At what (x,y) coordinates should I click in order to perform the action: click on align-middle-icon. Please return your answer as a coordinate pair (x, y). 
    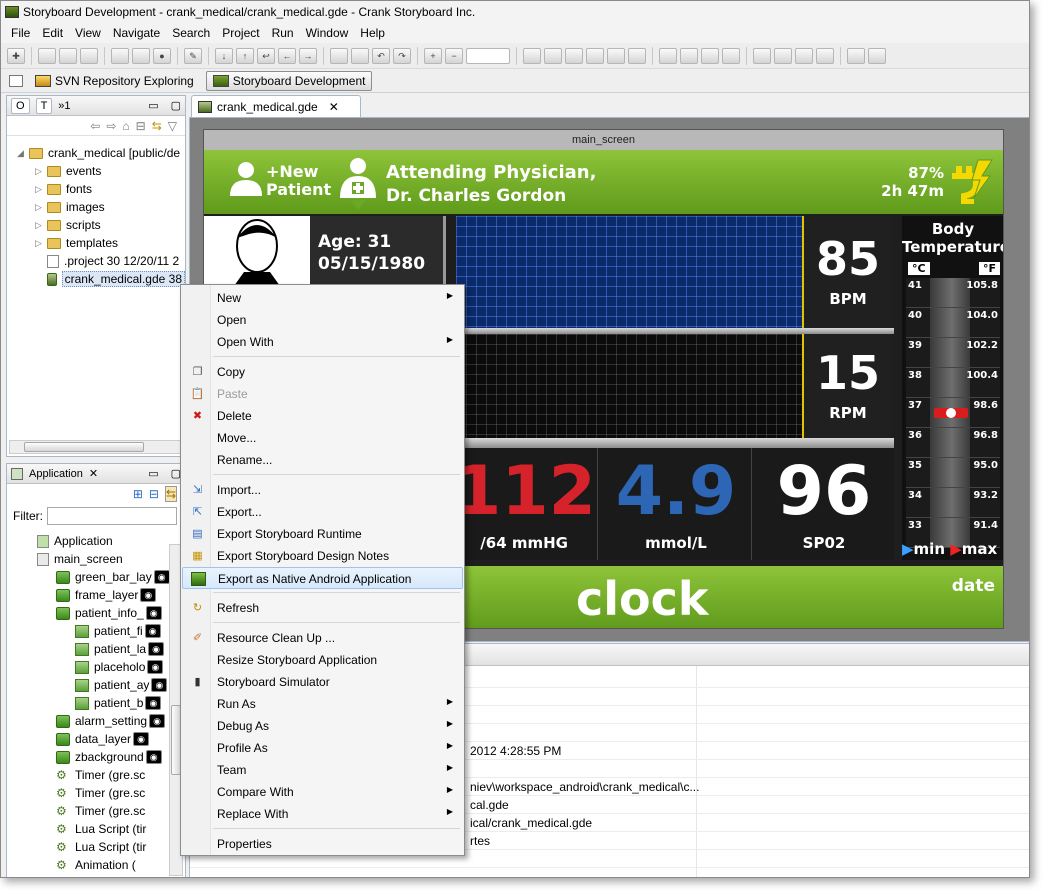
    Looking at the image, I should click on (616, 55).